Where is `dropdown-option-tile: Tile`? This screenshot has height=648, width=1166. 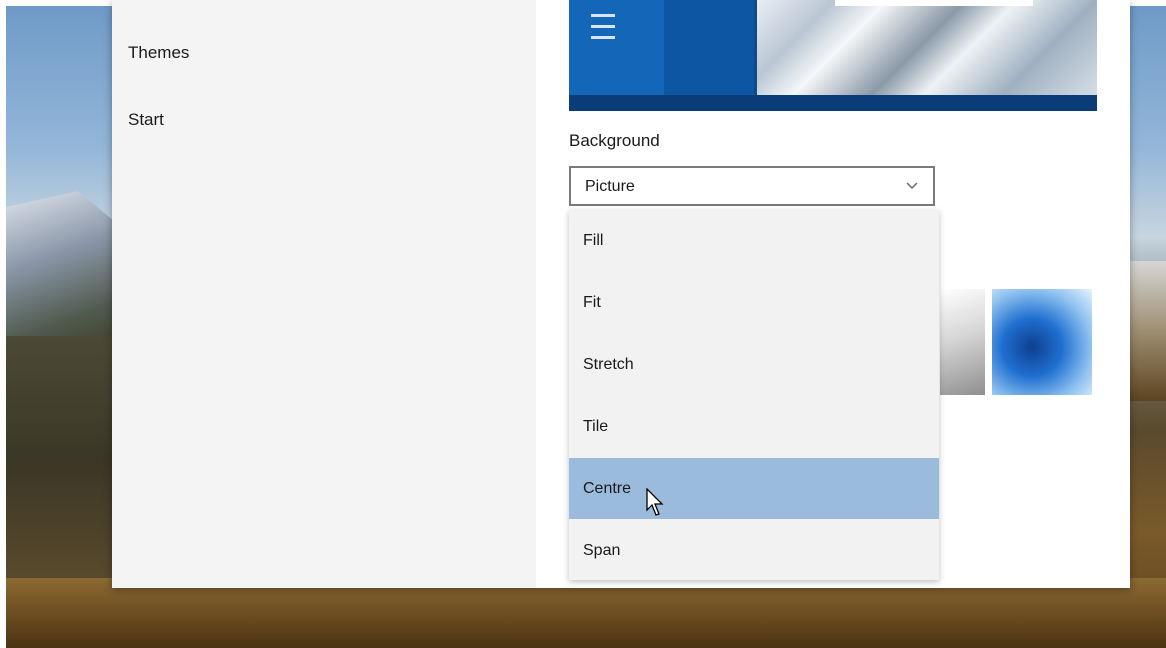 dropdown-option-tile: Tile is located at coordinates (754, 426).